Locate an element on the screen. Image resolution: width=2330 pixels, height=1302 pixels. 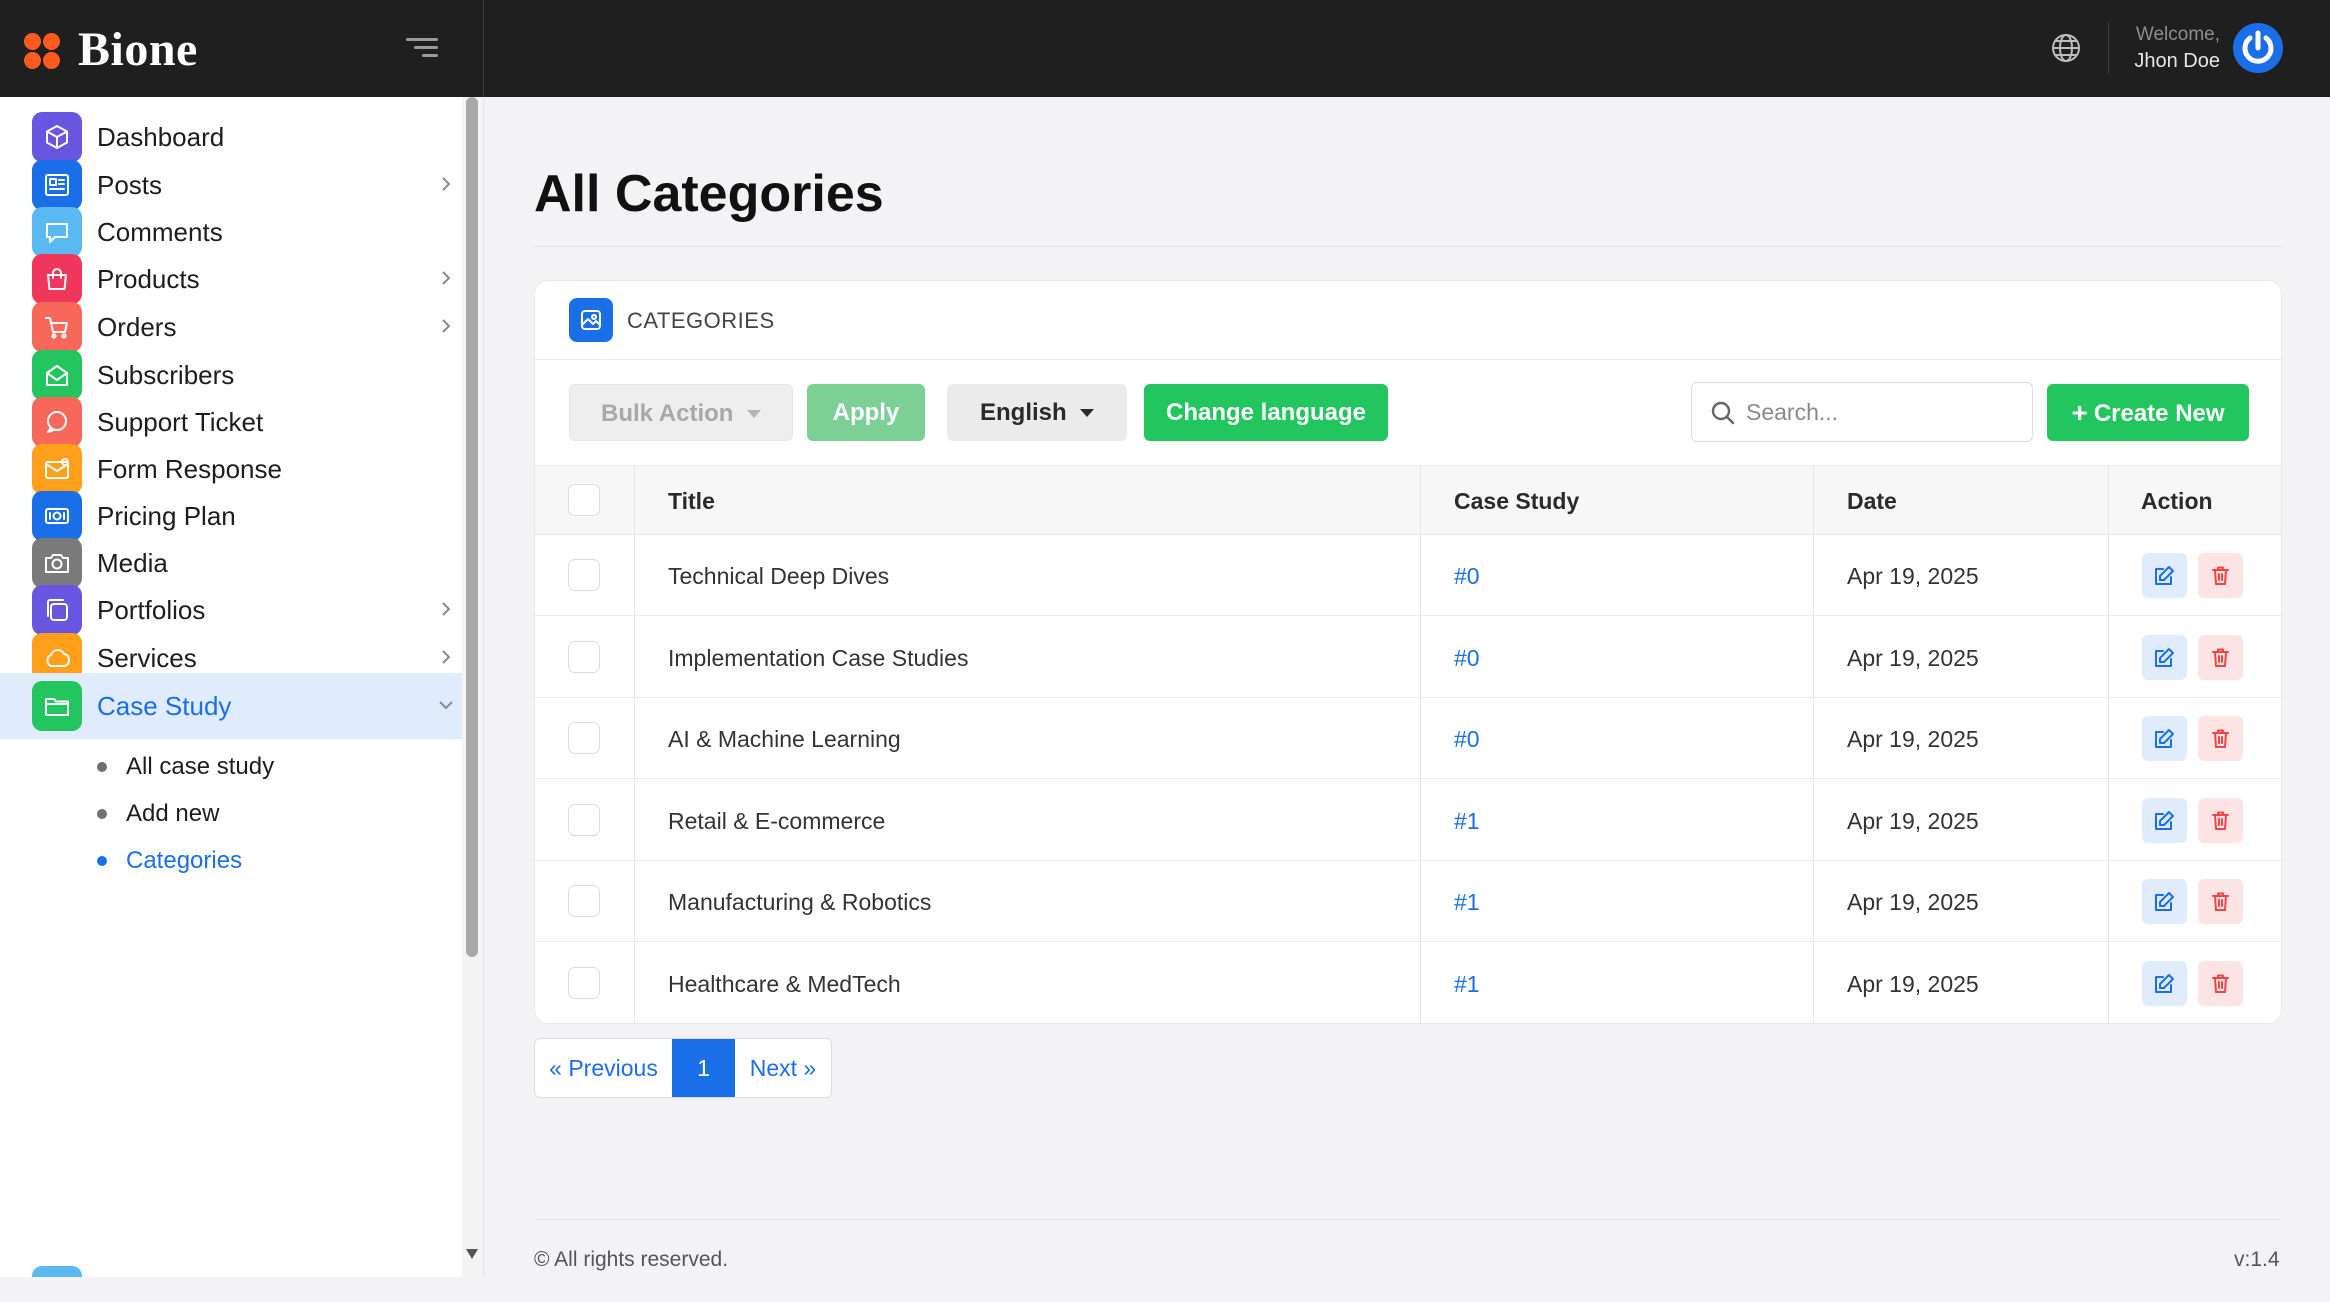
sidebar-item-label: Subscribers is located at coordinates (166, 375).